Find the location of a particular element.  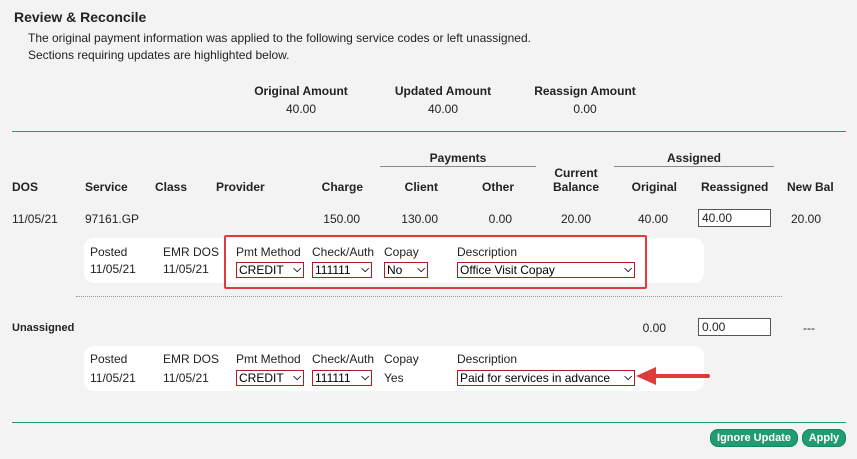

unassigned-label: Unassigned is located at coordinates (43, 328).